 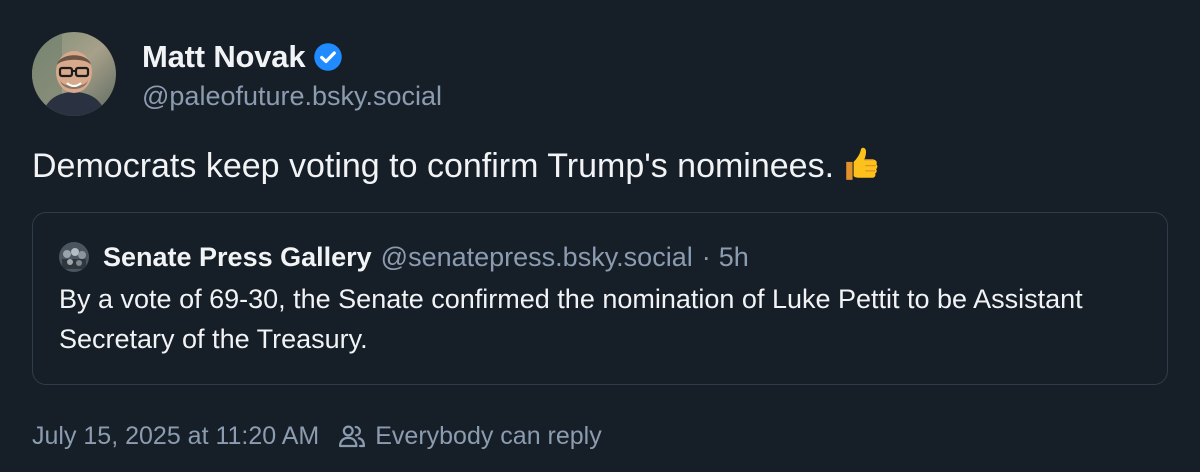 I want to click on quoted-author-handle: @senatepress.bsky.social, so click(x=537, y=257).